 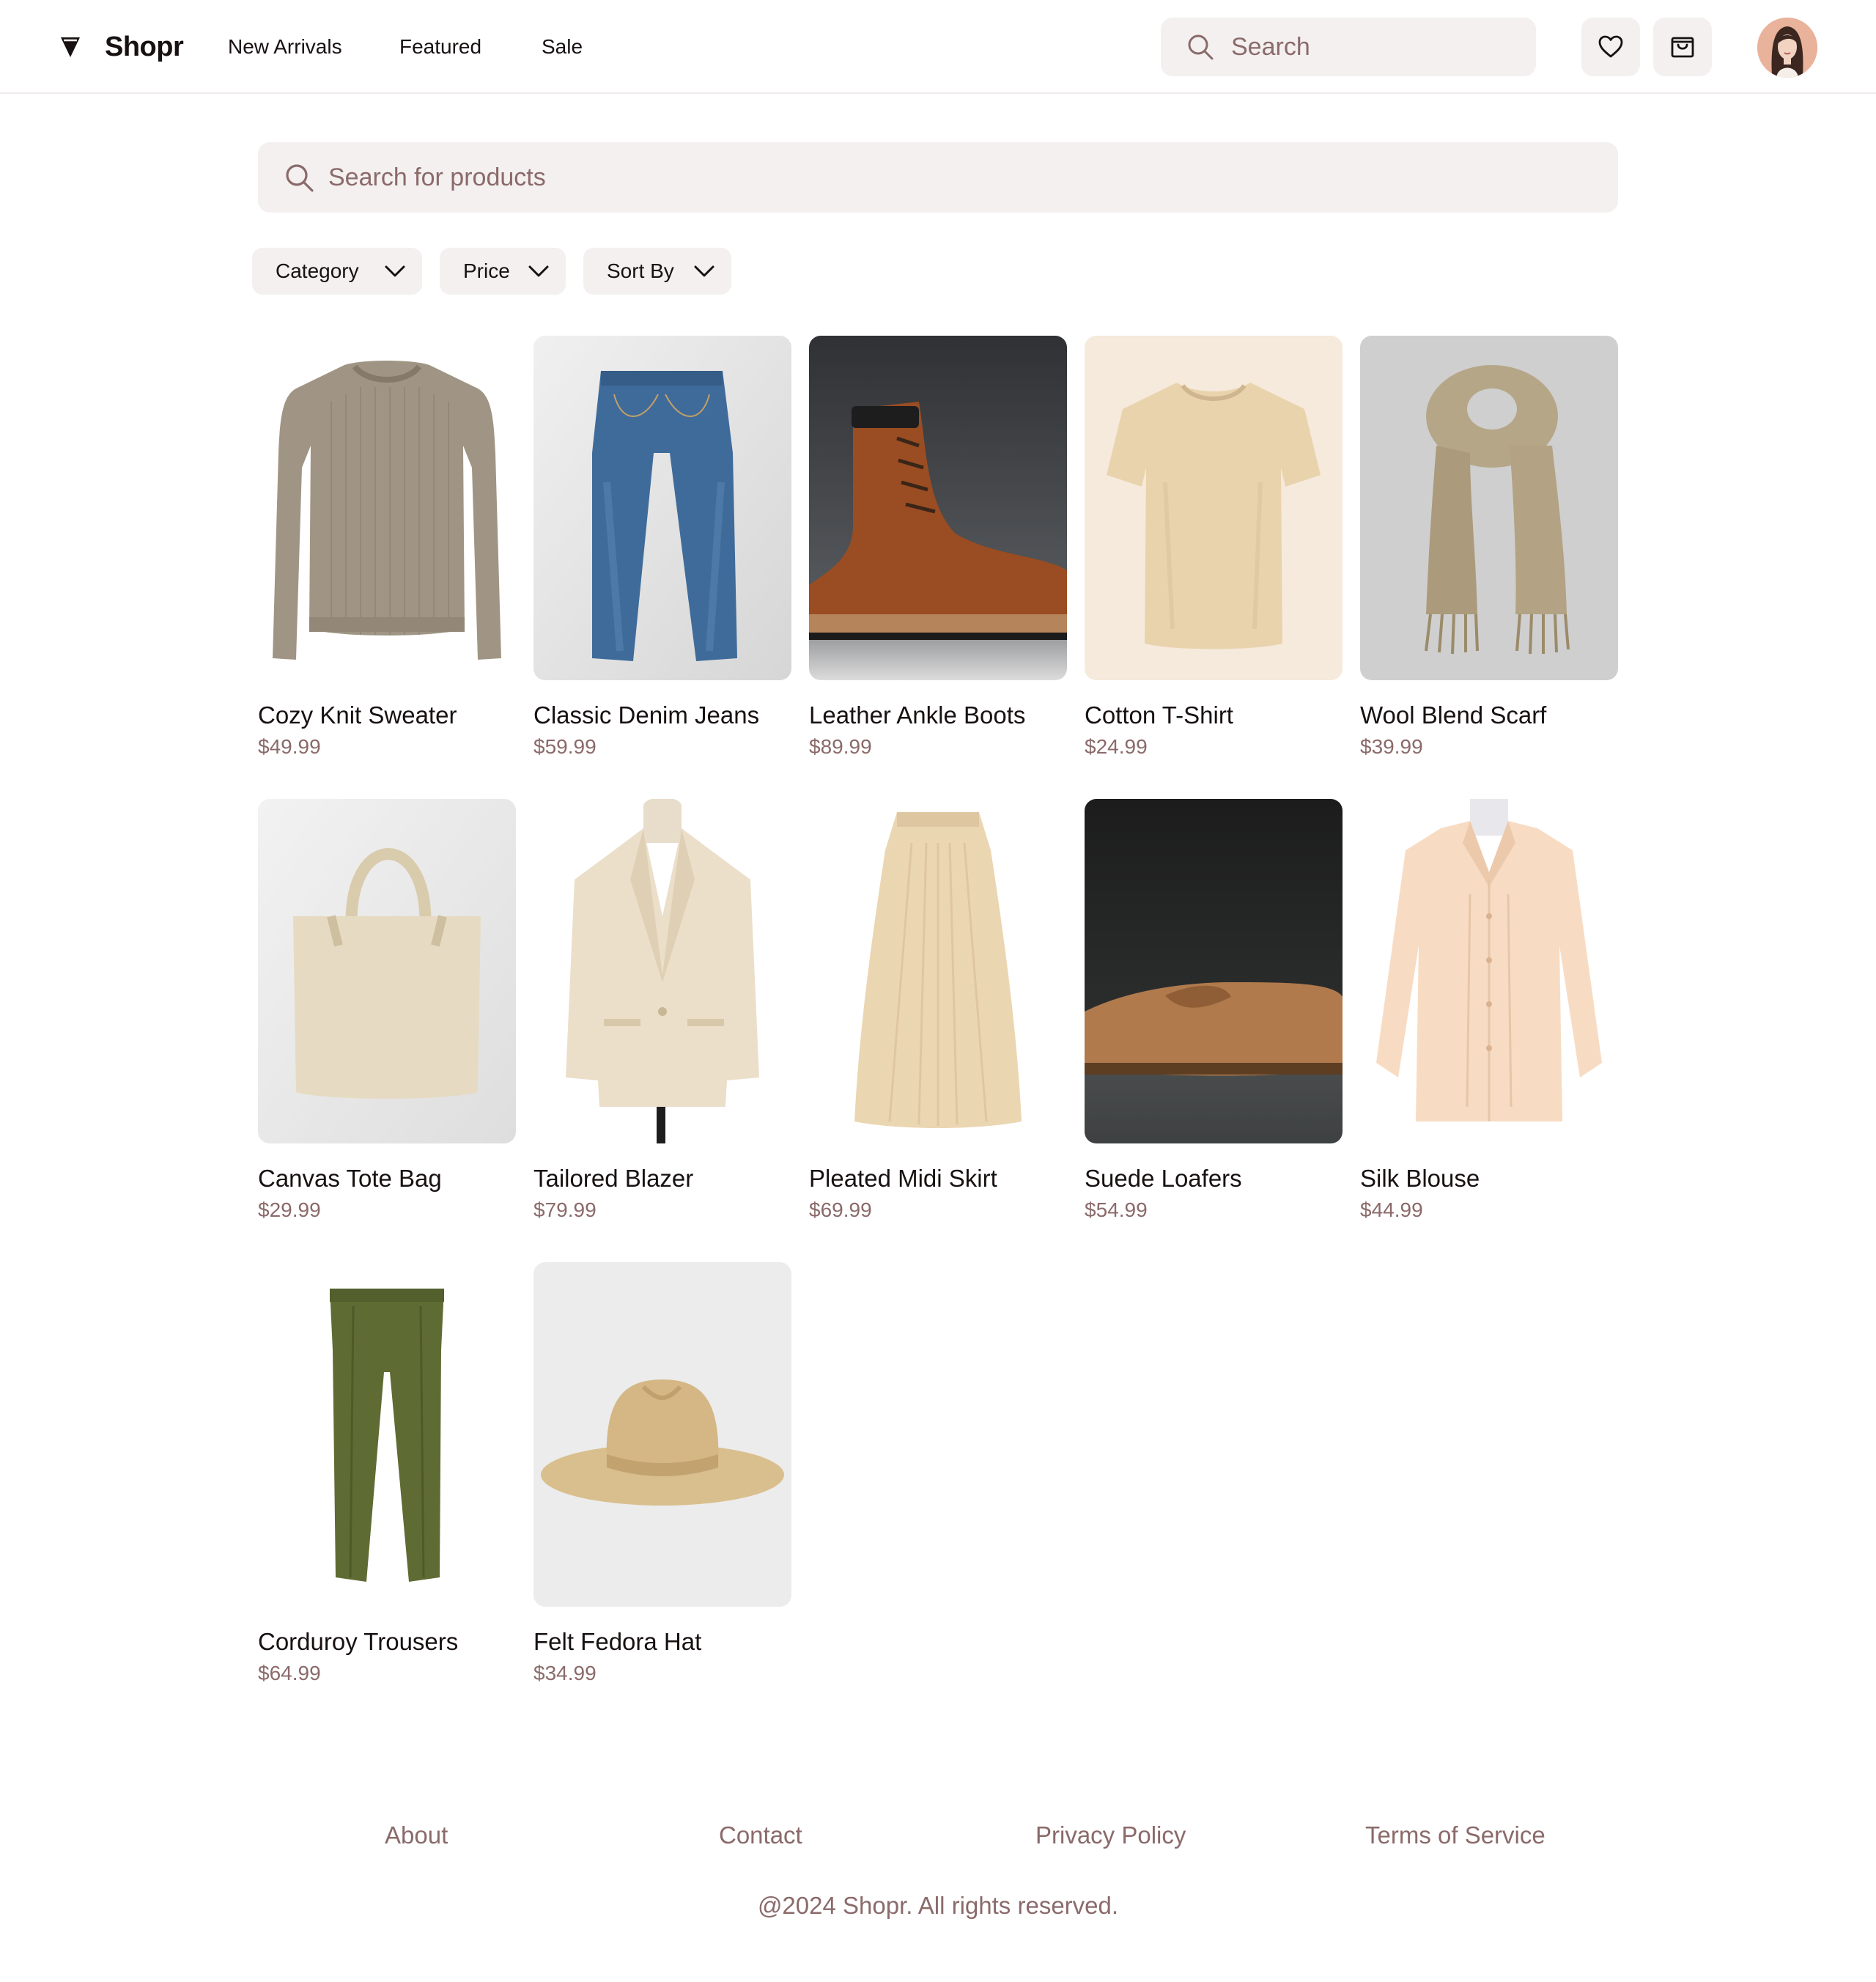 What do you see at coordinates (440, 47) in the screenshot?
I see `nav-featured: Featured` at bounding box center [440, 47].